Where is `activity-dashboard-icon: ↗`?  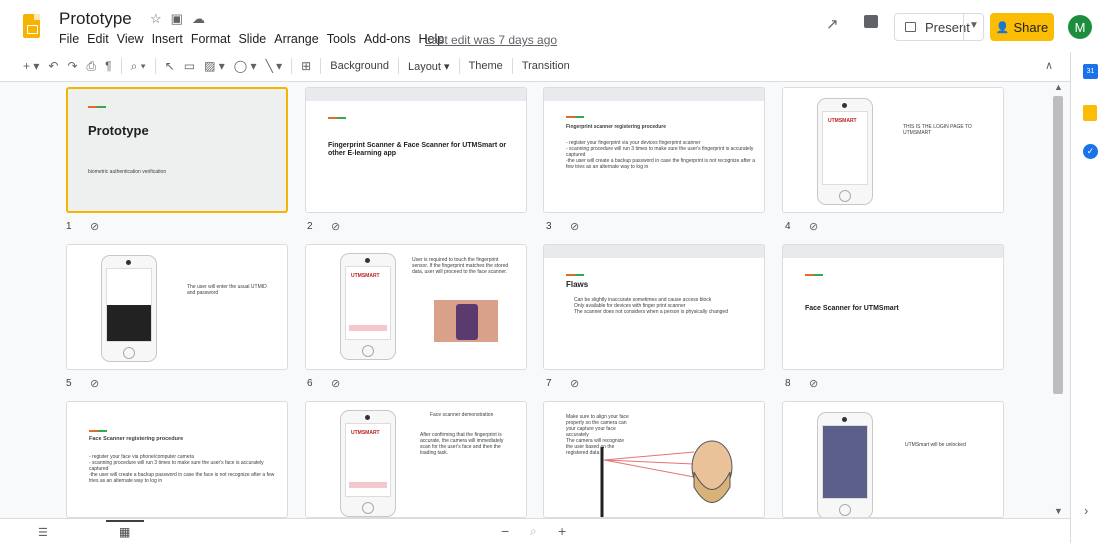
activity-dashboard-icon: ↗ is located at coordinates (832, 24).